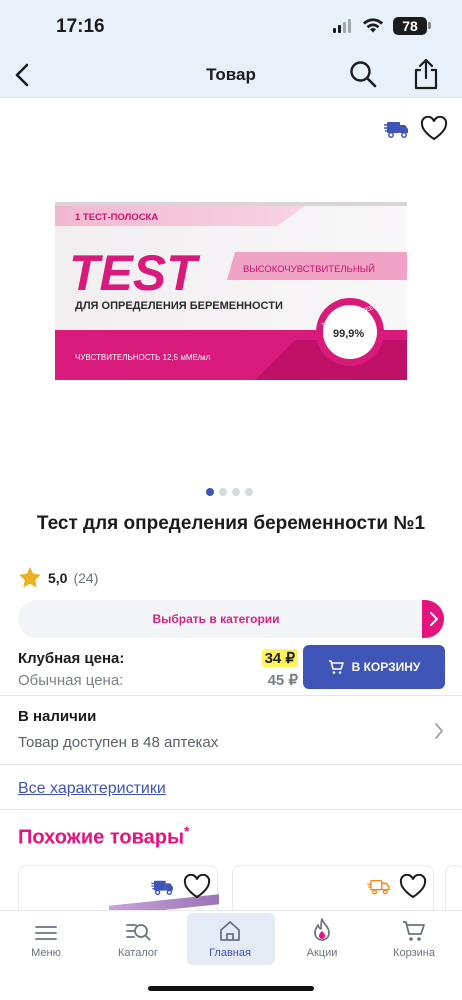 The image size is (462, 1000). What do you see at coordinates (230, 953) in the screenshot?
I see `tab-label: Главная` at bounding box center [230, 953].